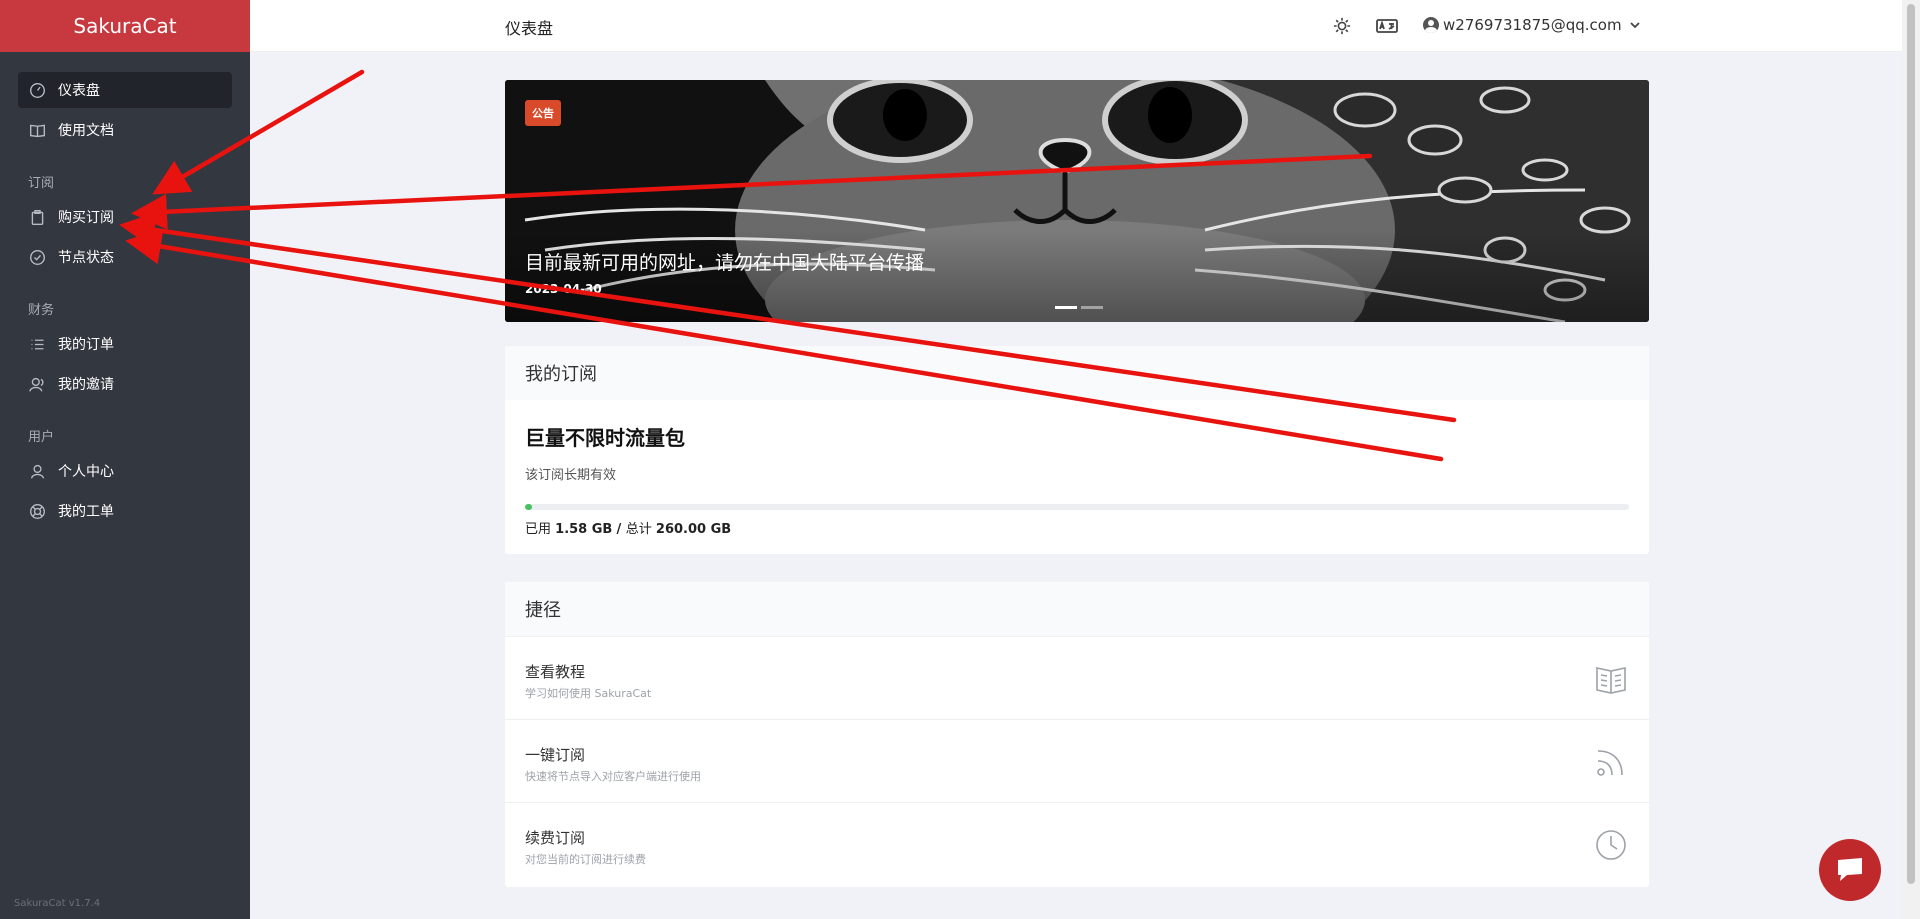  What do you see at coordinates (1077, 507) in the screenshot?
I see `traffic-progress-bar` at bounding box center [1077, 507].